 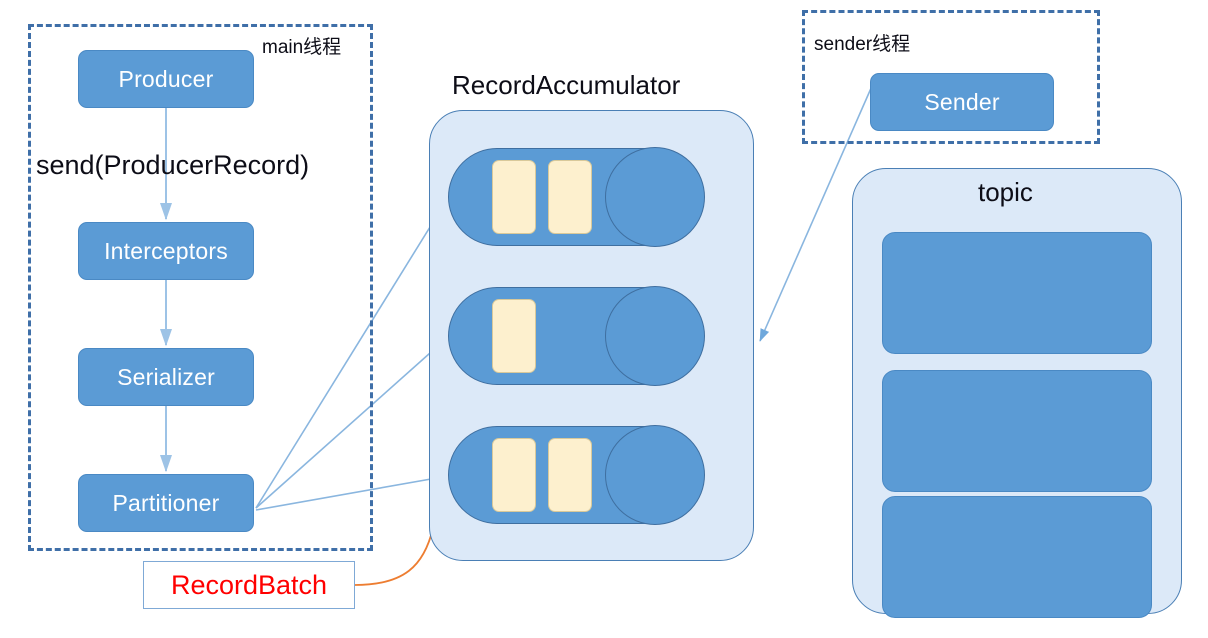 I want to click on record-accumulator-title: RecordAccumulator, so click(x=566, y=85).